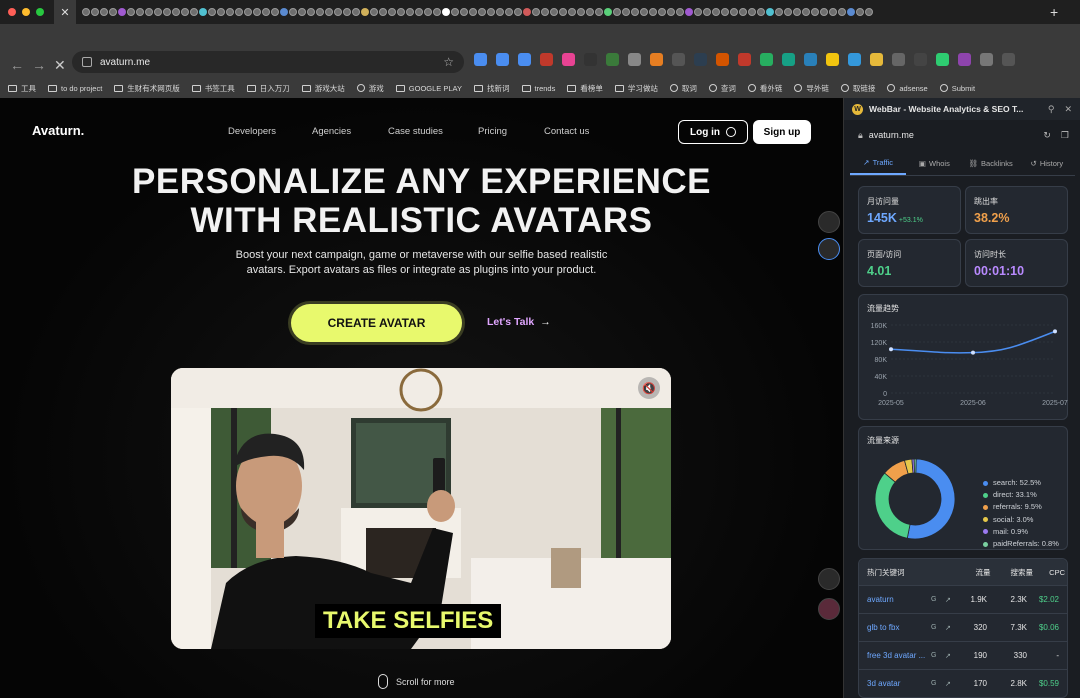 The height and width of the screenshot is (698, 1080). Describe the element at coordinates (17, 65) in the screenshot. I see `back-icon: ←` at that location.